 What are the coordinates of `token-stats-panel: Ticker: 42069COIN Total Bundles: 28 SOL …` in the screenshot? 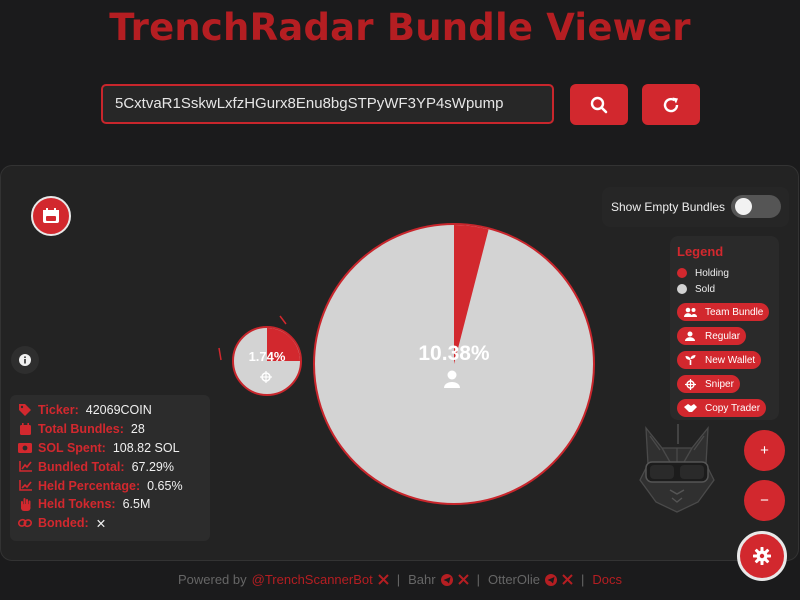 It's located at (110, 468).